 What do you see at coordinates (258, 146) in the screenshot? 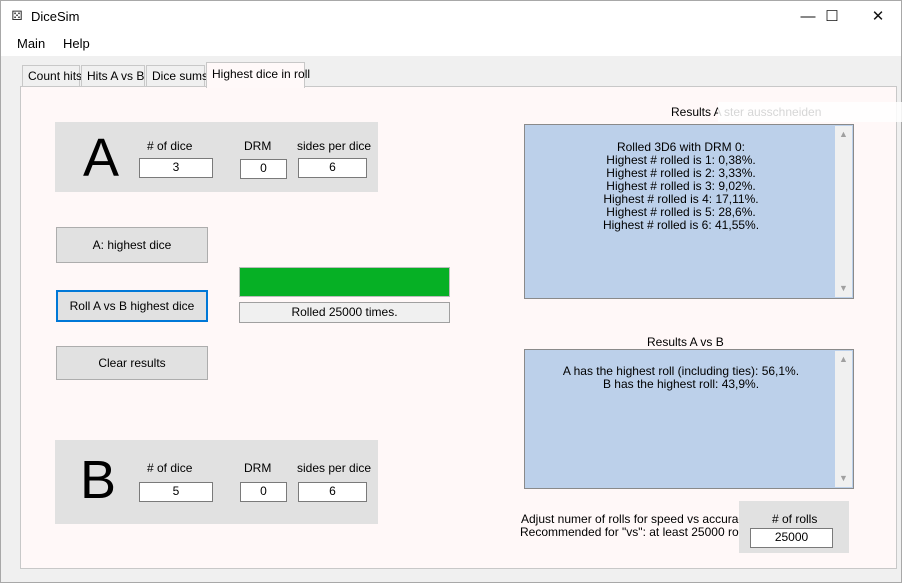
I see `panel-a-drm-label: DRM` at bounding box center [258, 146].